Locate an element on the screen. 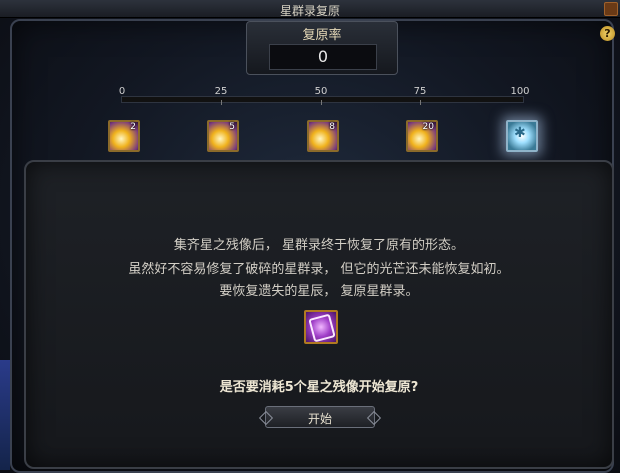 The width and height of the screenshot is (620, 473). description-line-3: 要恢复遗失的星辰， 复原星群录。 is located at coordinates (319, 291).